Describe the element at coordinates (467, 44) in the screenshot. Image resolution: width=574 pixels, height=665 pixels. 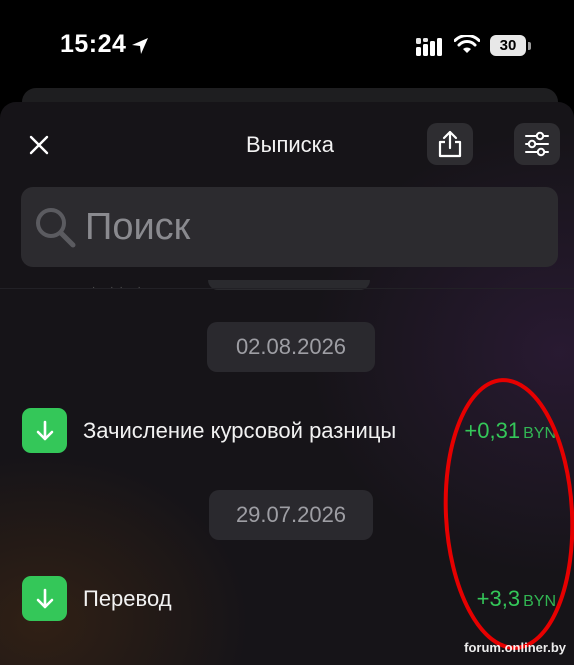
I see `wifi-icon` at that location.